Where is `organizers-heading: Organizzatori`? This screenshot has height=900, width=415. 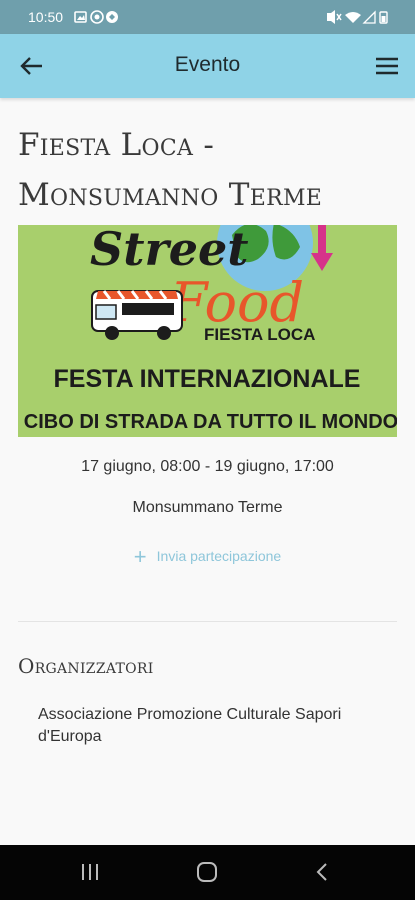 organizers-heading: Organizzatori is located at coordinates (86, 666).